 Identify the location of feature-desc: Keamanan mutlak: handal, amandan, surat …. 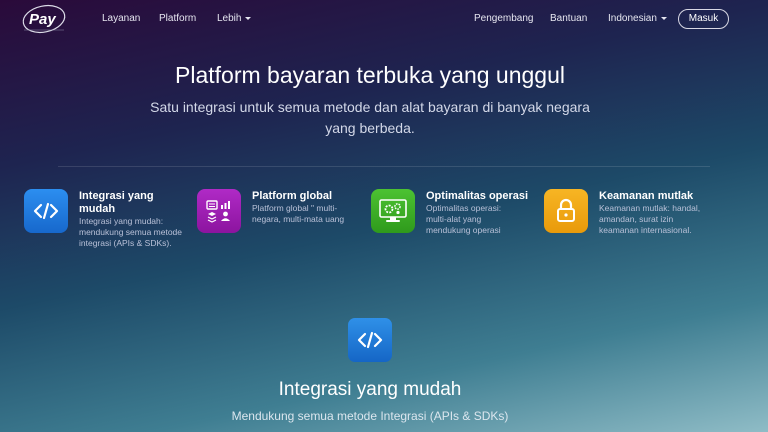
(650, 219).